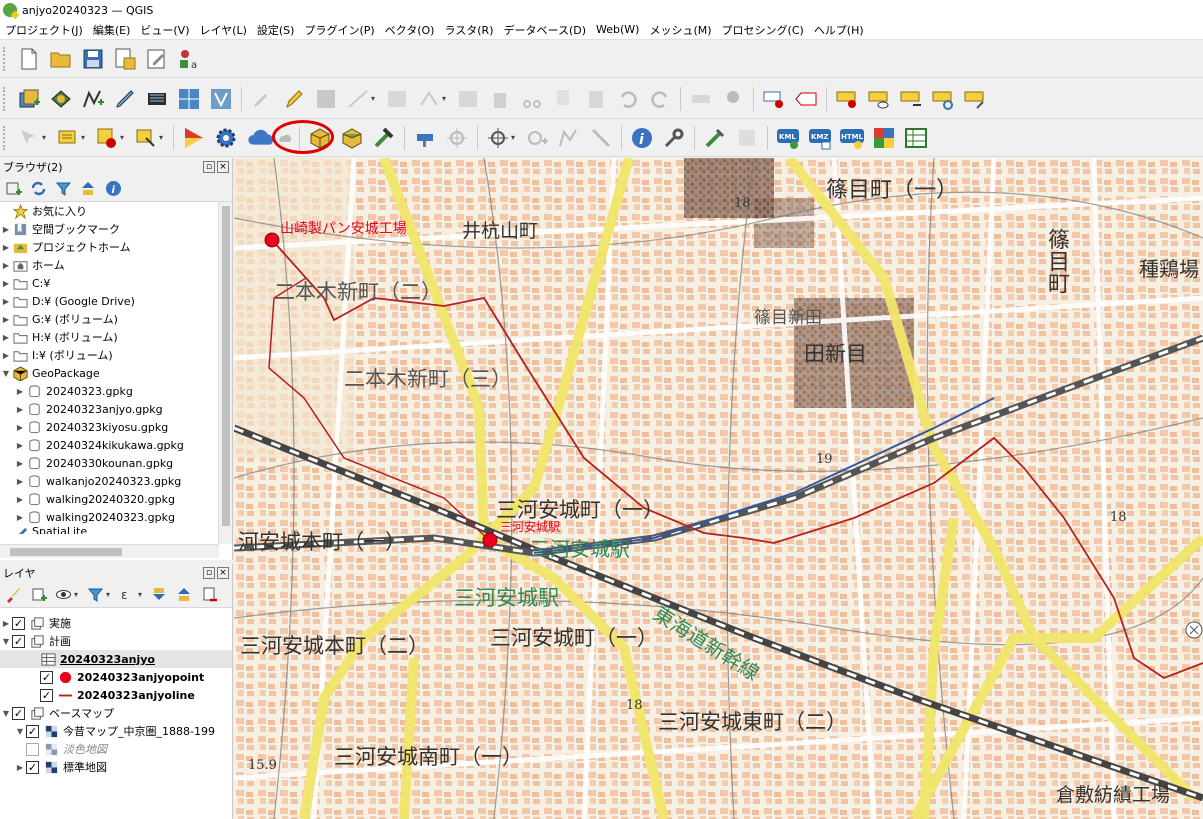 This screenshot has height=819, width=1203. What do you see at coordinates (13, 189) in the screenshot?
I see `add-selected-layers-button` at bounding box center [13, 189].